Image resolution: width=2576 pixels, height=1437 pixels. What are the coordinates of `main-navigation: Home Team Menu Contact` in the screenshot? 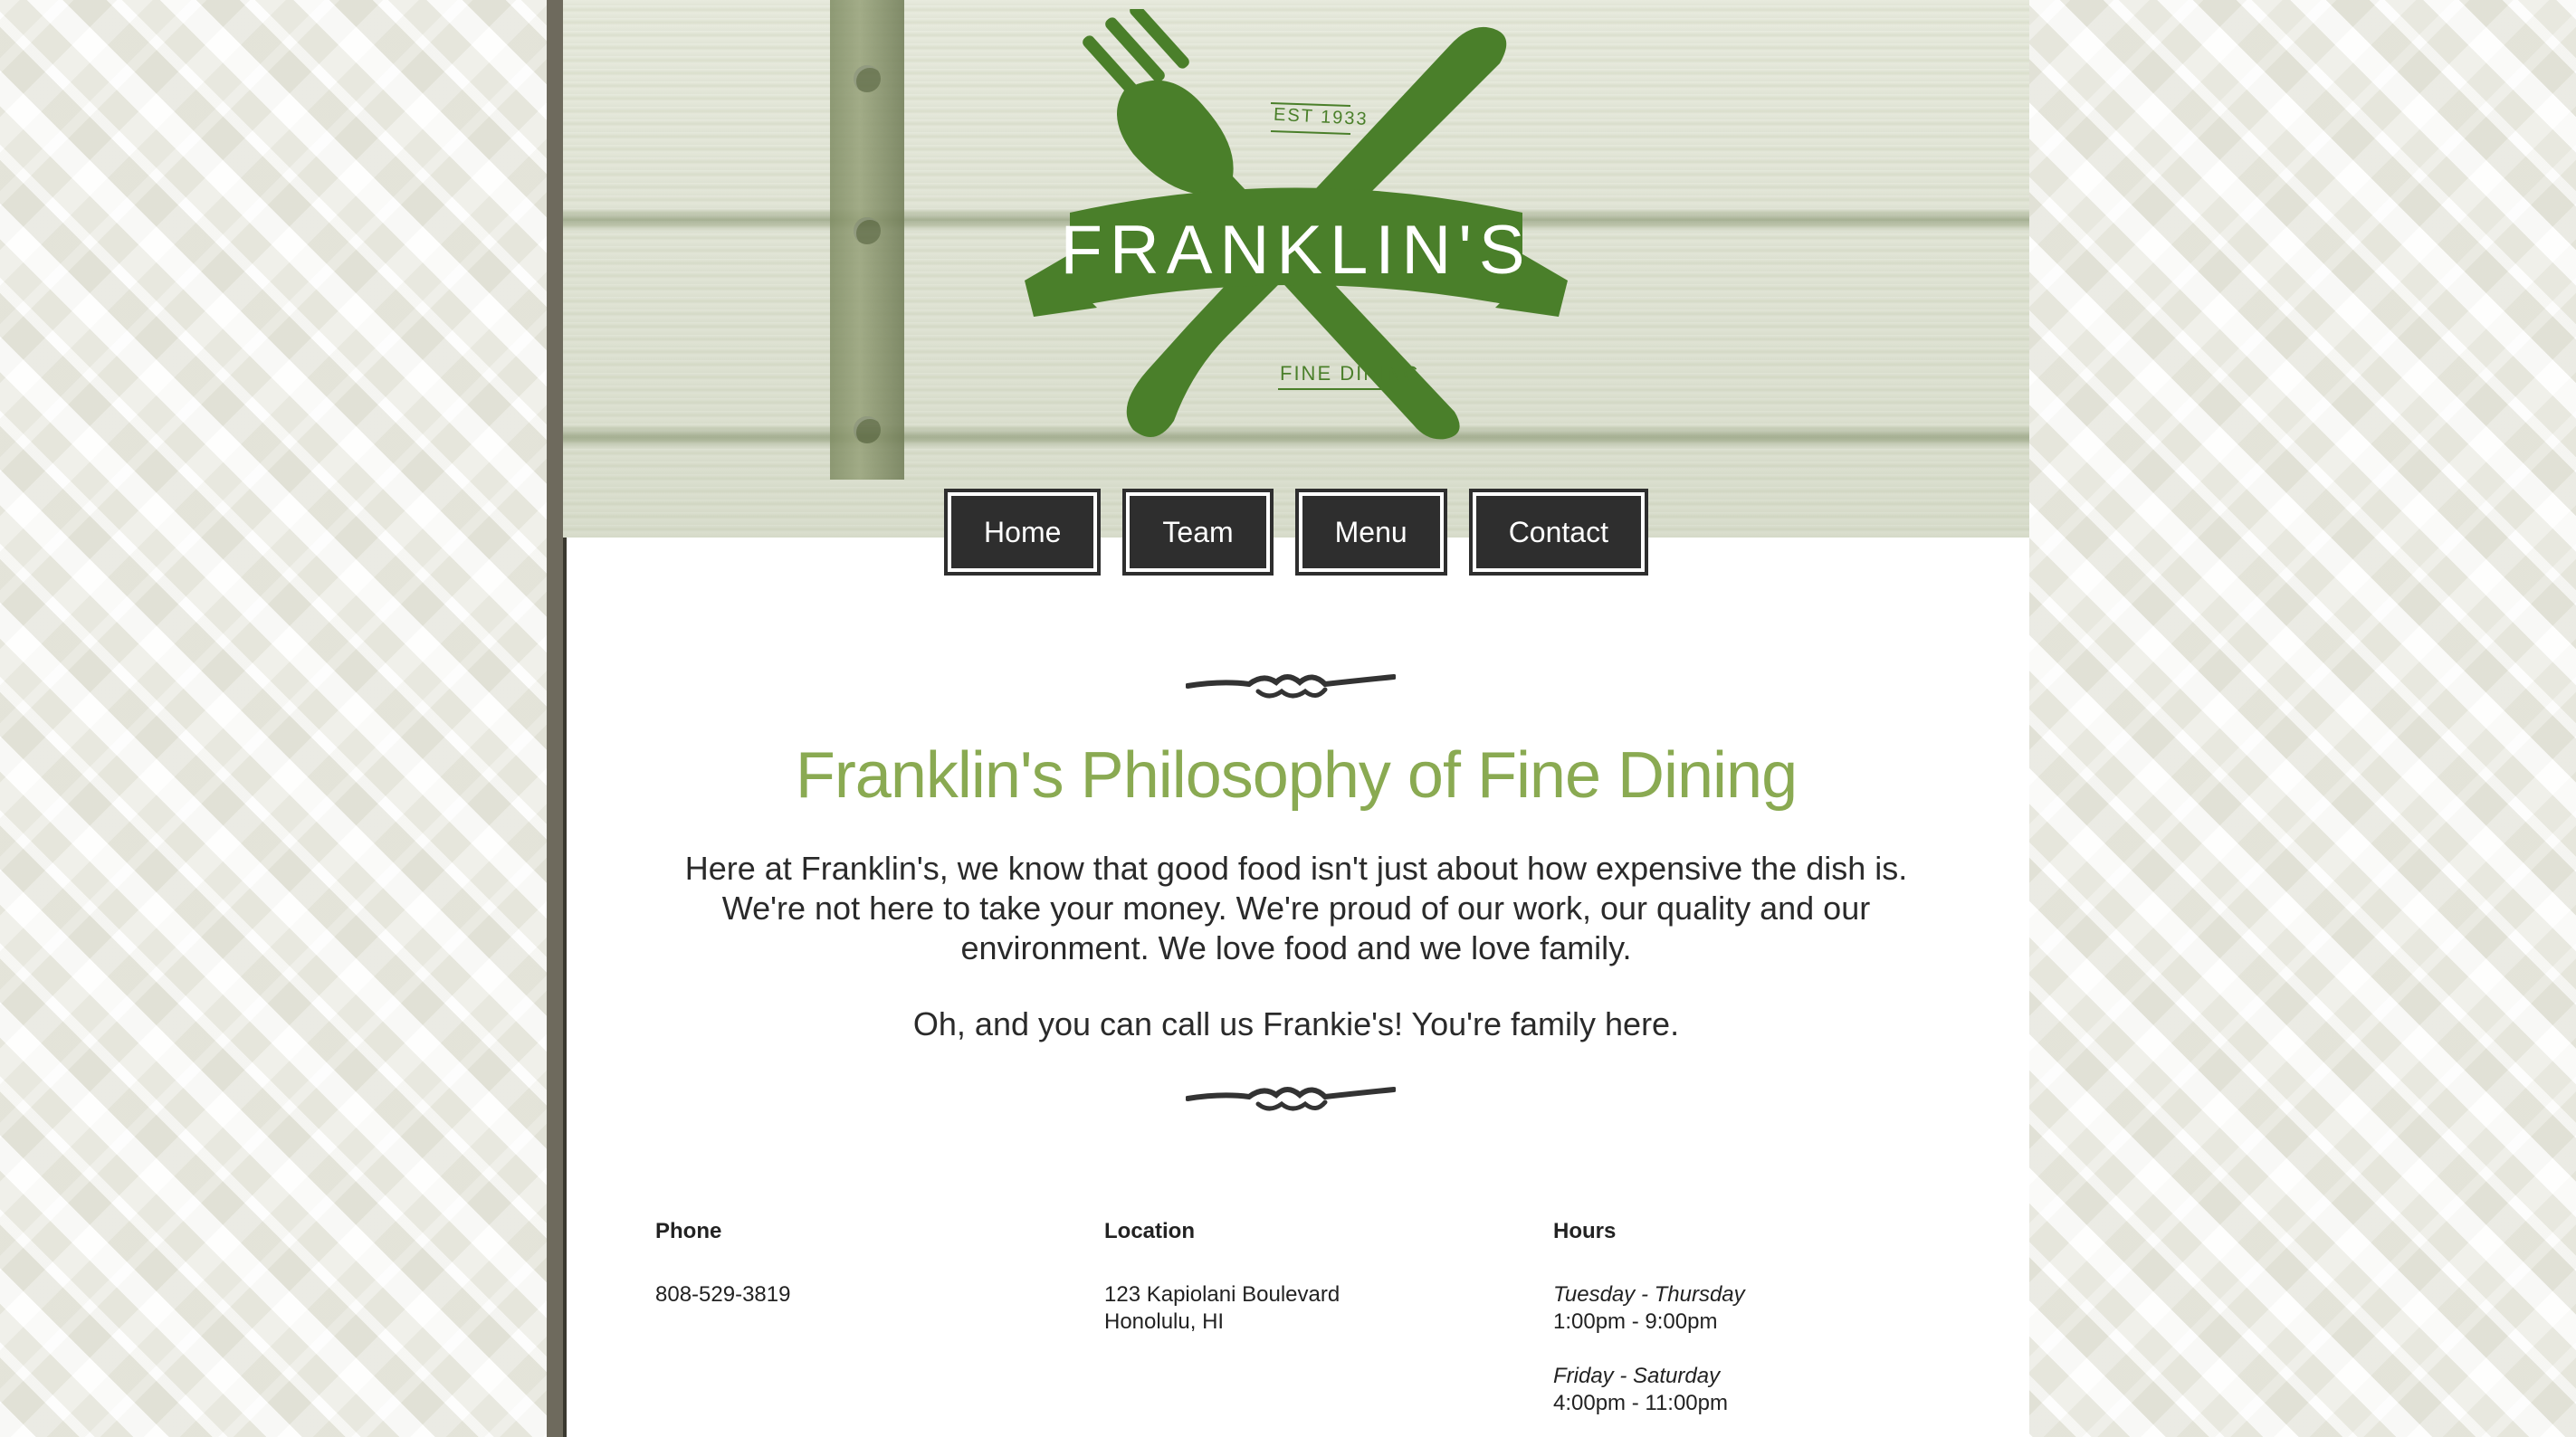 It's located at (1296, 532).